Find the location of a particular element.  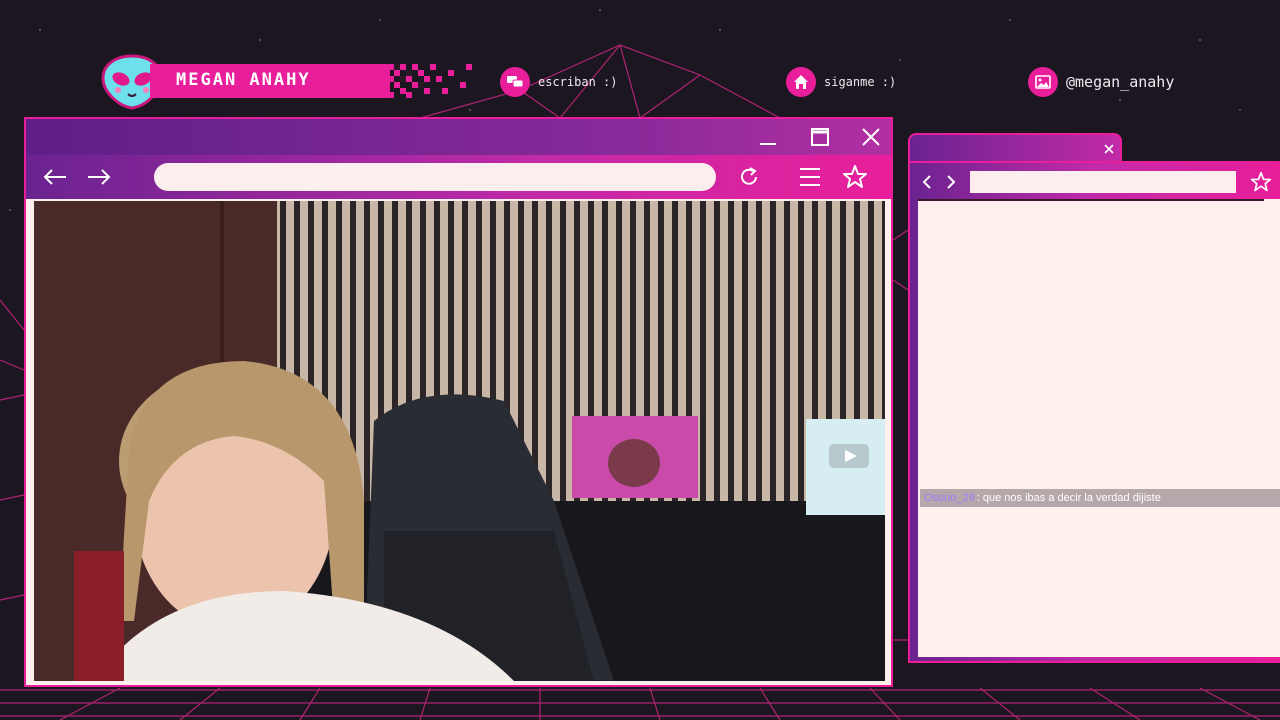

chat-username: Osorio_29 is located at coordinates (949, 498).